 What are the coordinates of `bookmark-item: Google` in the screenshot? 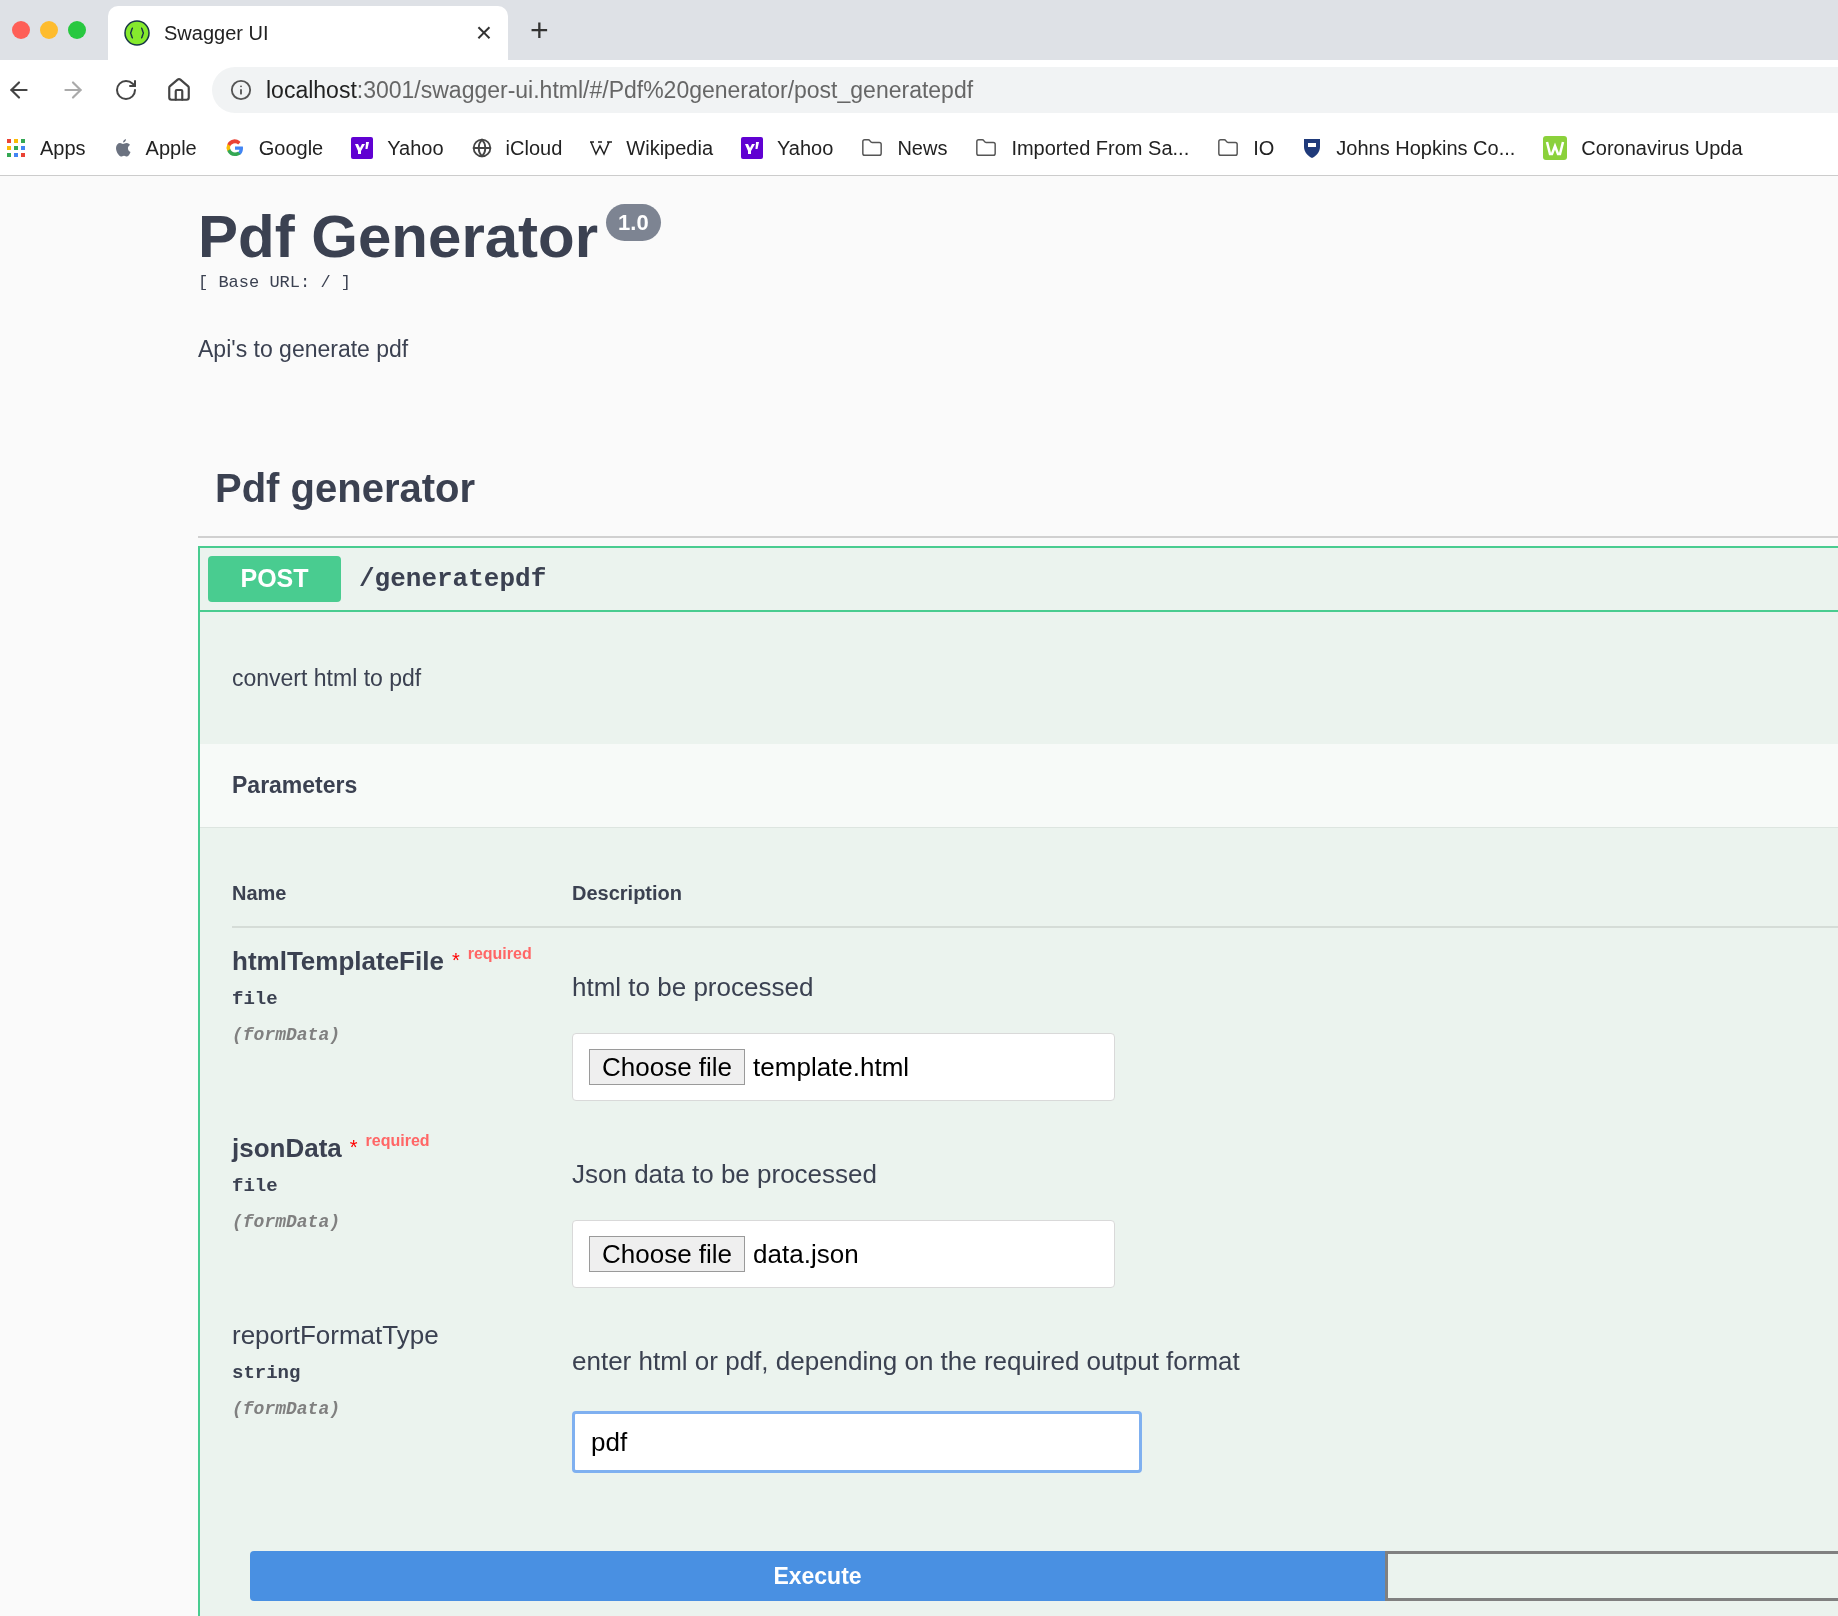 It's located at (274, 147).